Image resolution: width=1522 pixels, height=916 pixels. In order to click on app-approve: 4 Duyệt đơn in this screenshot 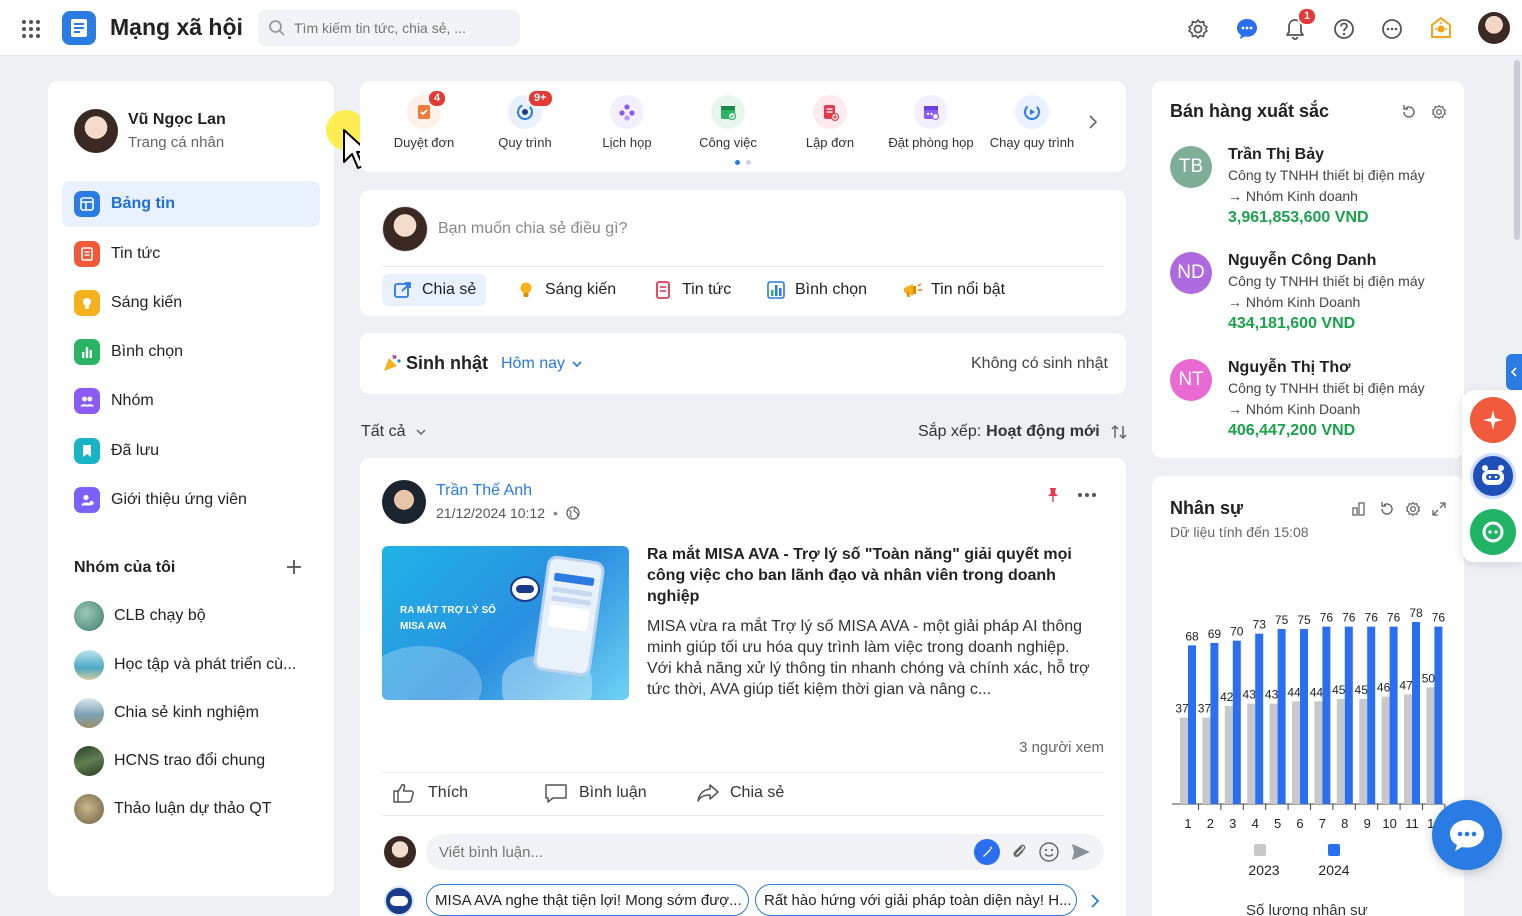, I will do `click(424, 119)`.